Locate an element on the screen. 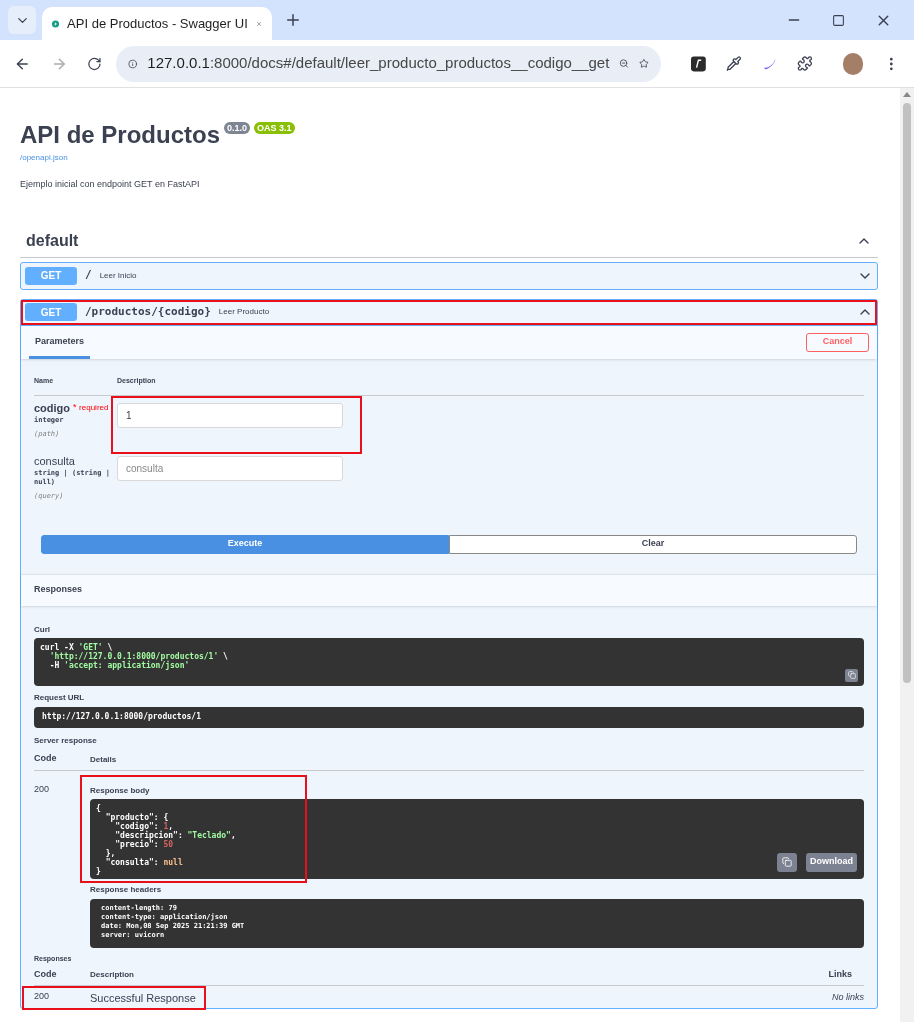  version-badge: 0.1.0 is located at coordinates (237, 128).